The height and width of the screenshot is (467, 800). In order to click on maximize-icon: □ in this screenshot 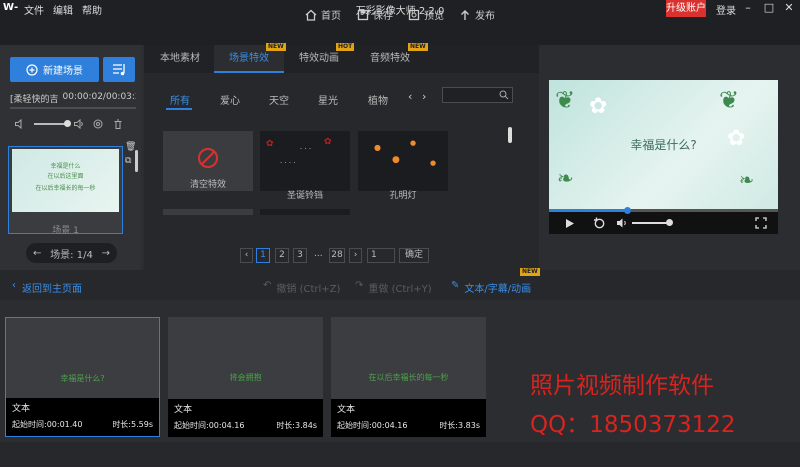, I will do `click(769, 8)`.